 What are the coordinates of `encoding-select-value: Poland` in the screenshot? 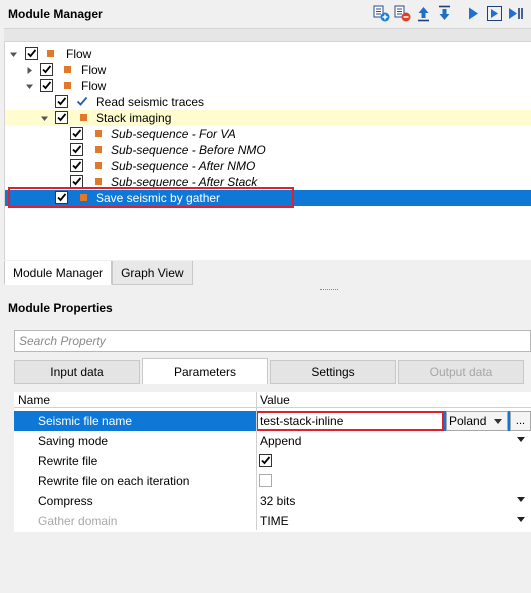 It's located at (468, 421).